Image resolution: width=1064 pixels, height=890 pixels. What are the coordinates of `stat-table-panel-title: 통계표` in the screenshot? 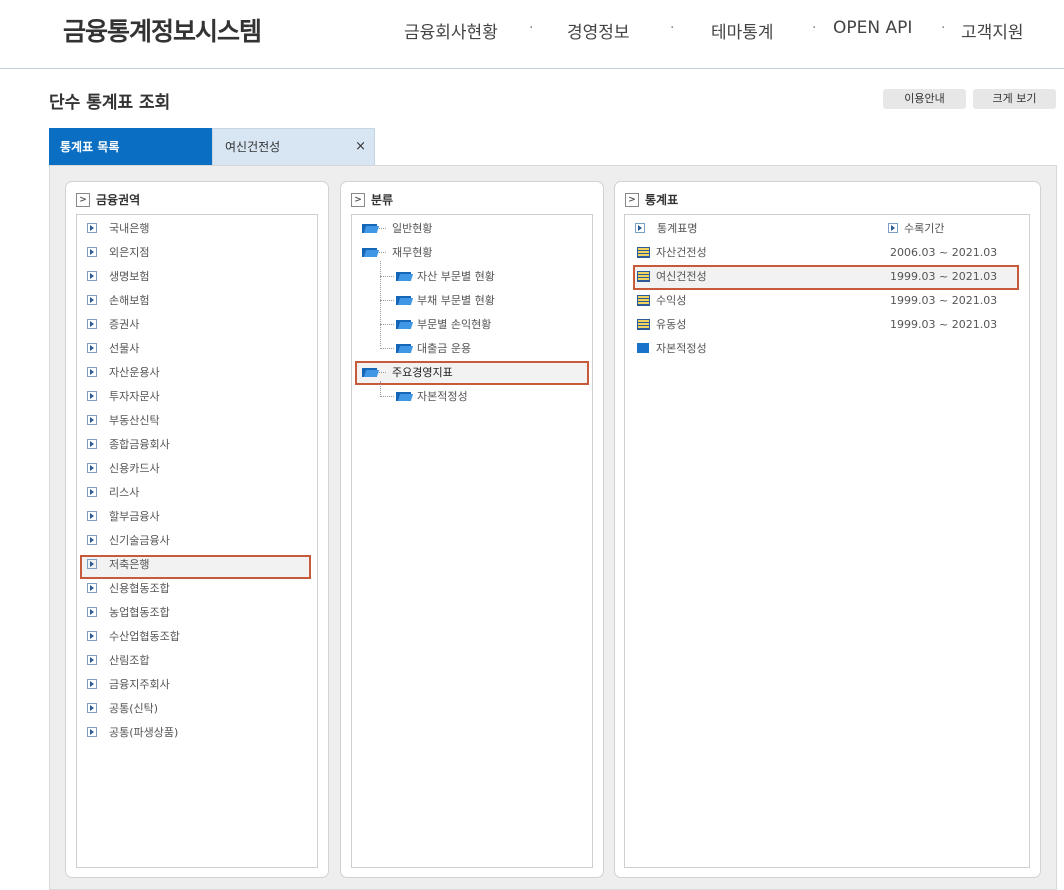 It's located at (662, 200).